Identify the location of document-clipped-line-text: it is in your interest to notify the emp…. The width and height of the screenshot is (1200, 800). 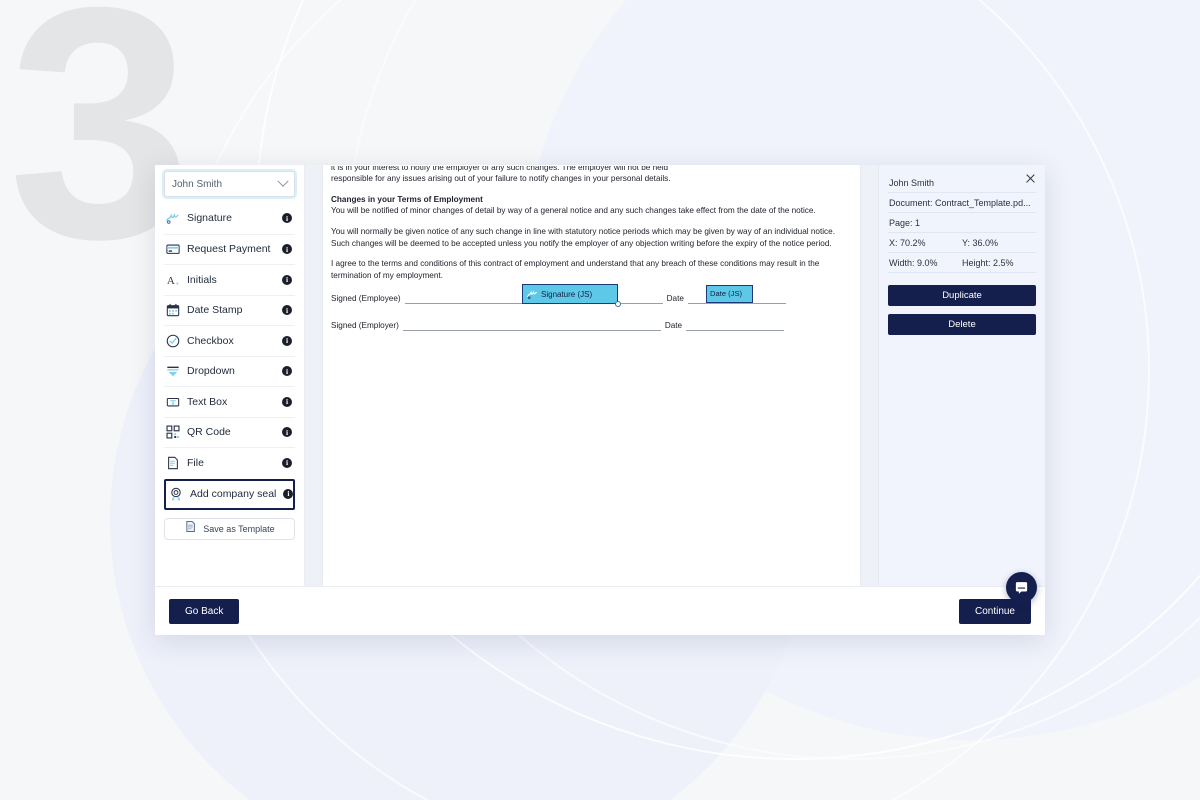
(500, 169).